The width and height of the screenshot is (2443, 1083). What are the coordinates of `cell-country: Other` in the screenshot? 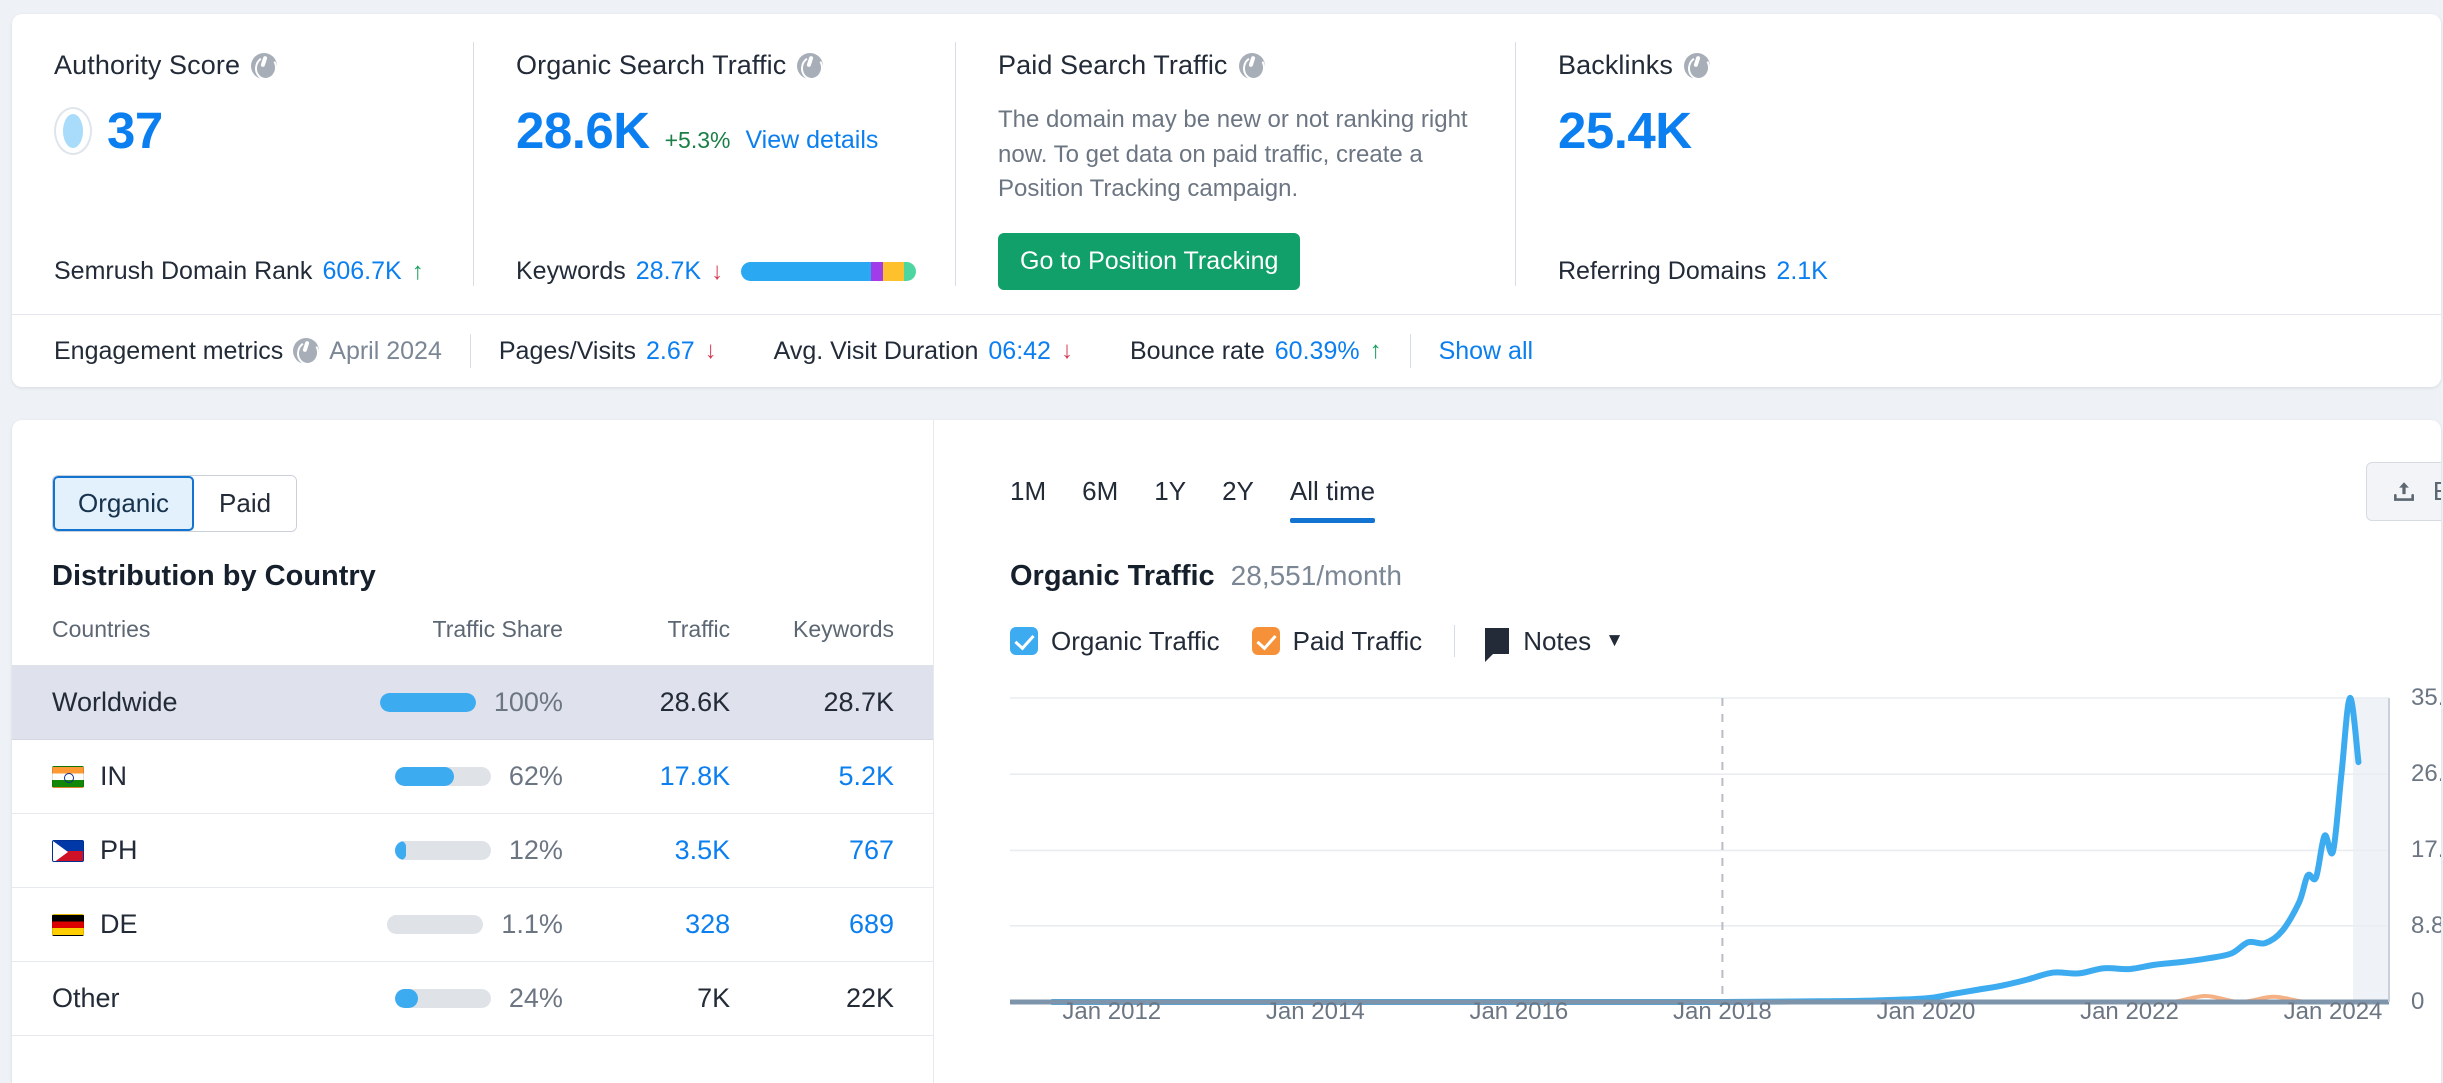 It's located at (169, 998).